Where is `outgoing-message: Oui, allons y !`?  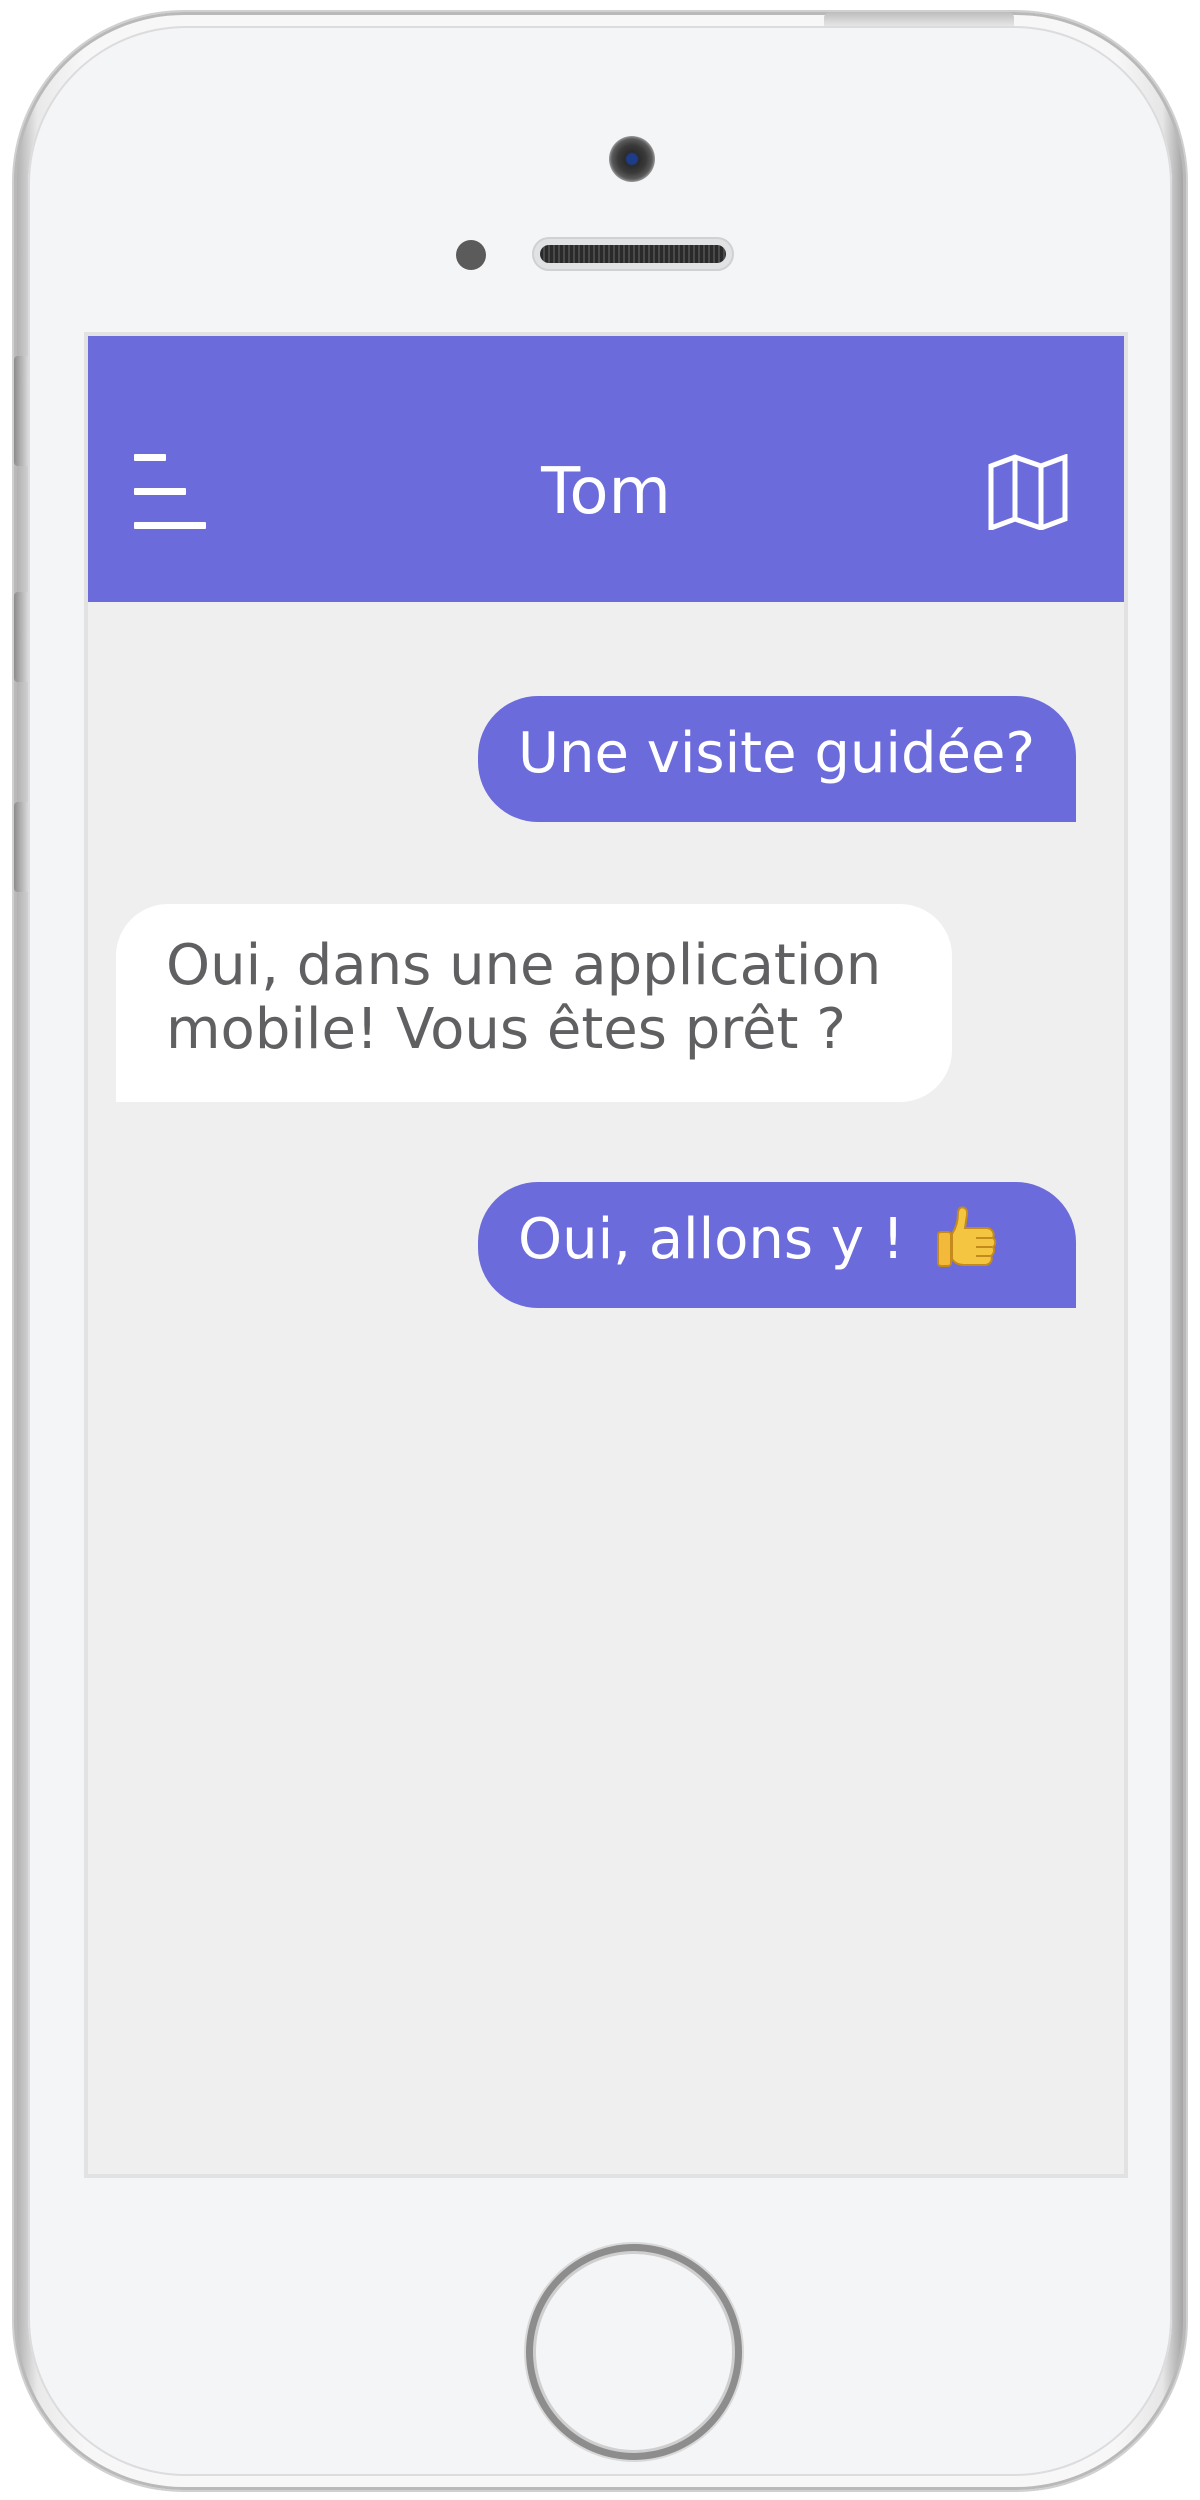
outgoing-message: Oui, allons y ! is located at coordinates (777, 1245).